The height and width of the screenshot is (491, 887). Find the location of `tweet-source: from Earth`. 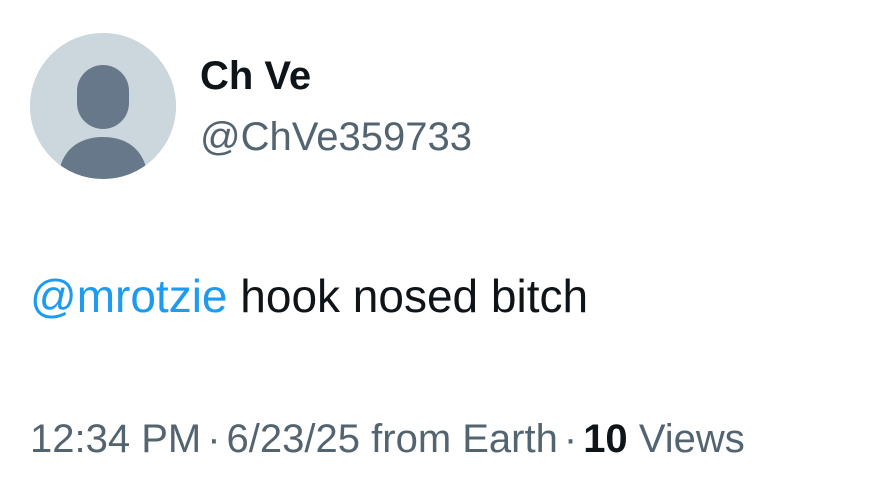

tweet-source: from Earth is located at coordinates (464, 439).